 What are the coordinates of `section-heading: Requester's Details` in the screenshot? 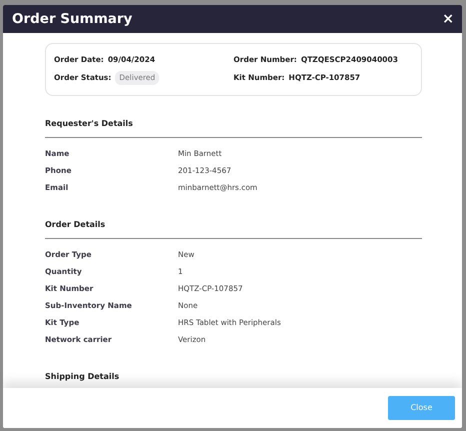 It's located at (233, 128).